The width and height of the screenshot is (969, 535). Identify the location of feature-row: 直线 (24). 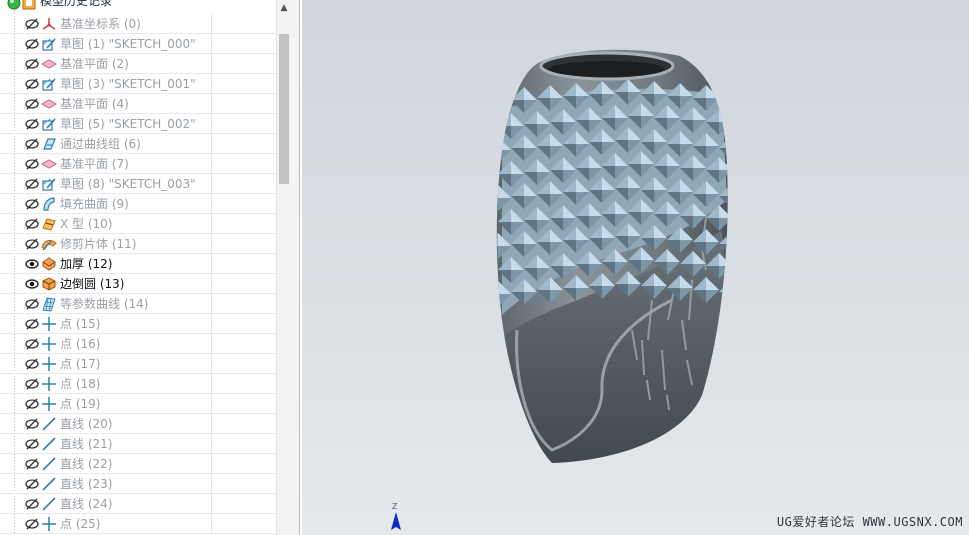
(138, 504).